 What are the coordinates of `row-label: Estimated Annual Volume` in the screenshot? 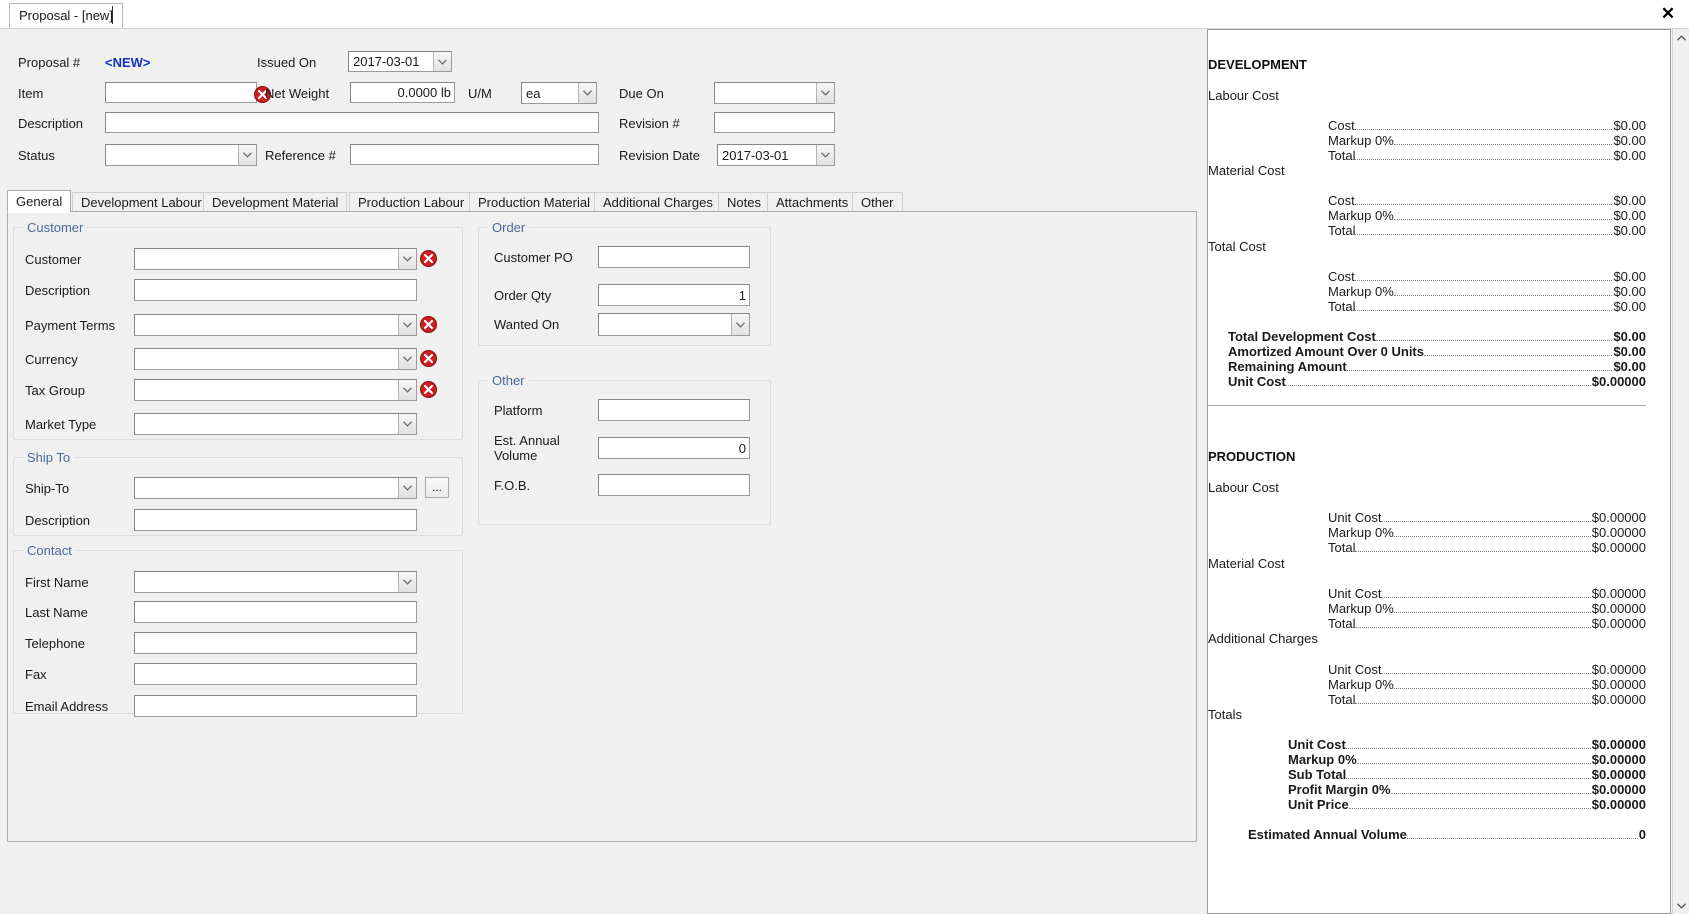 It's located at (1327, 834).